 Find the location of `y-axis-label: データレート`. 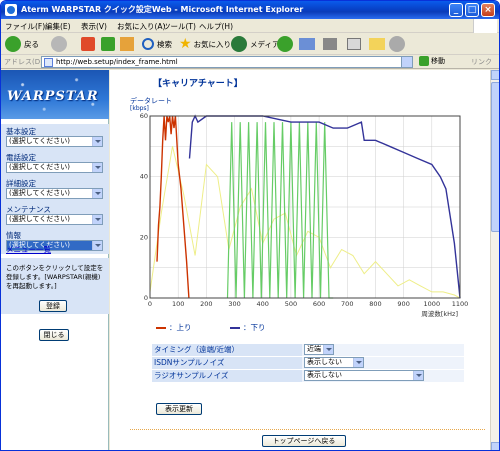

y-axis-label: データレート is located at coordinates (151, 100).